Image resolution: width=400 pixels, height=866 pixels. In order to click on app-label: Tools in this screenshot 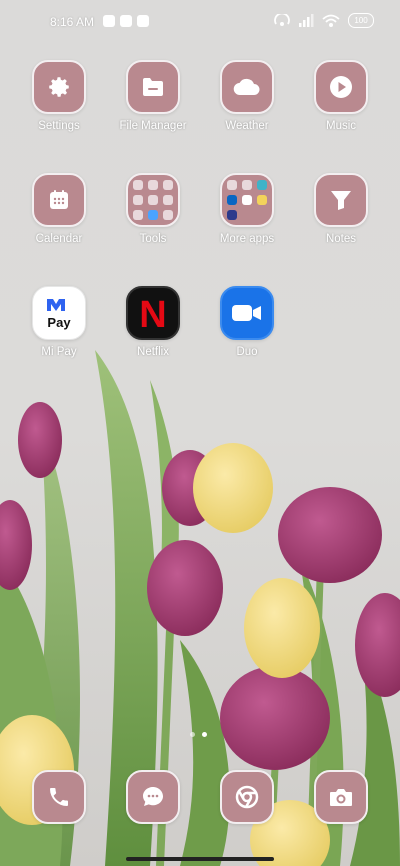, I will do `click(153, 239)`.